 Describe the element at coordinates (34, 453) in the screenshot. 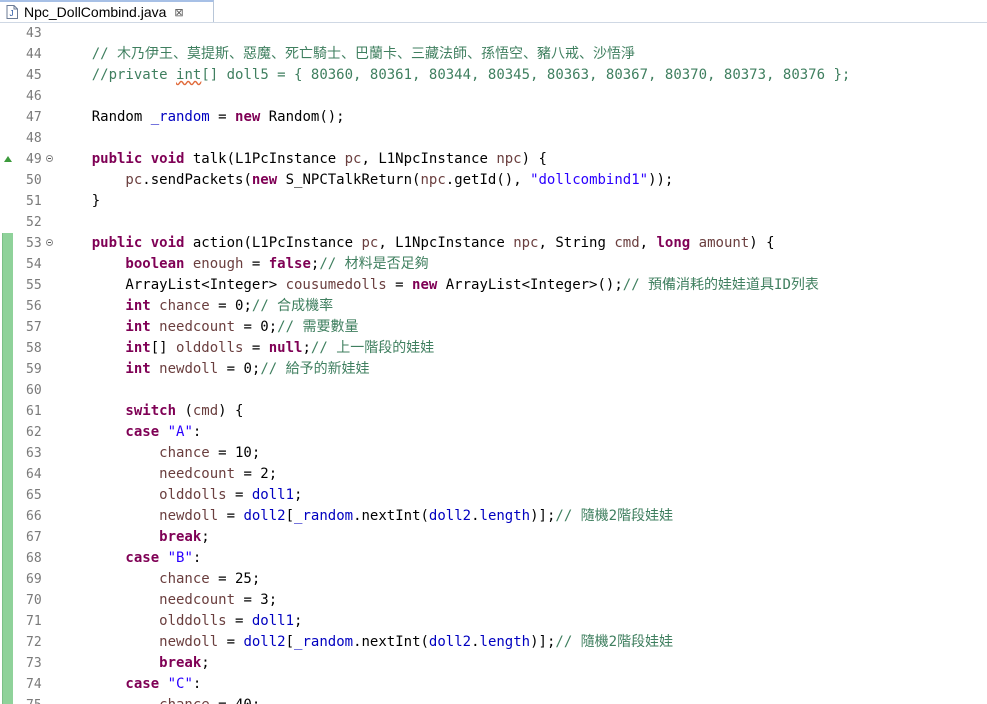

I see `line-number: 63` at that location.